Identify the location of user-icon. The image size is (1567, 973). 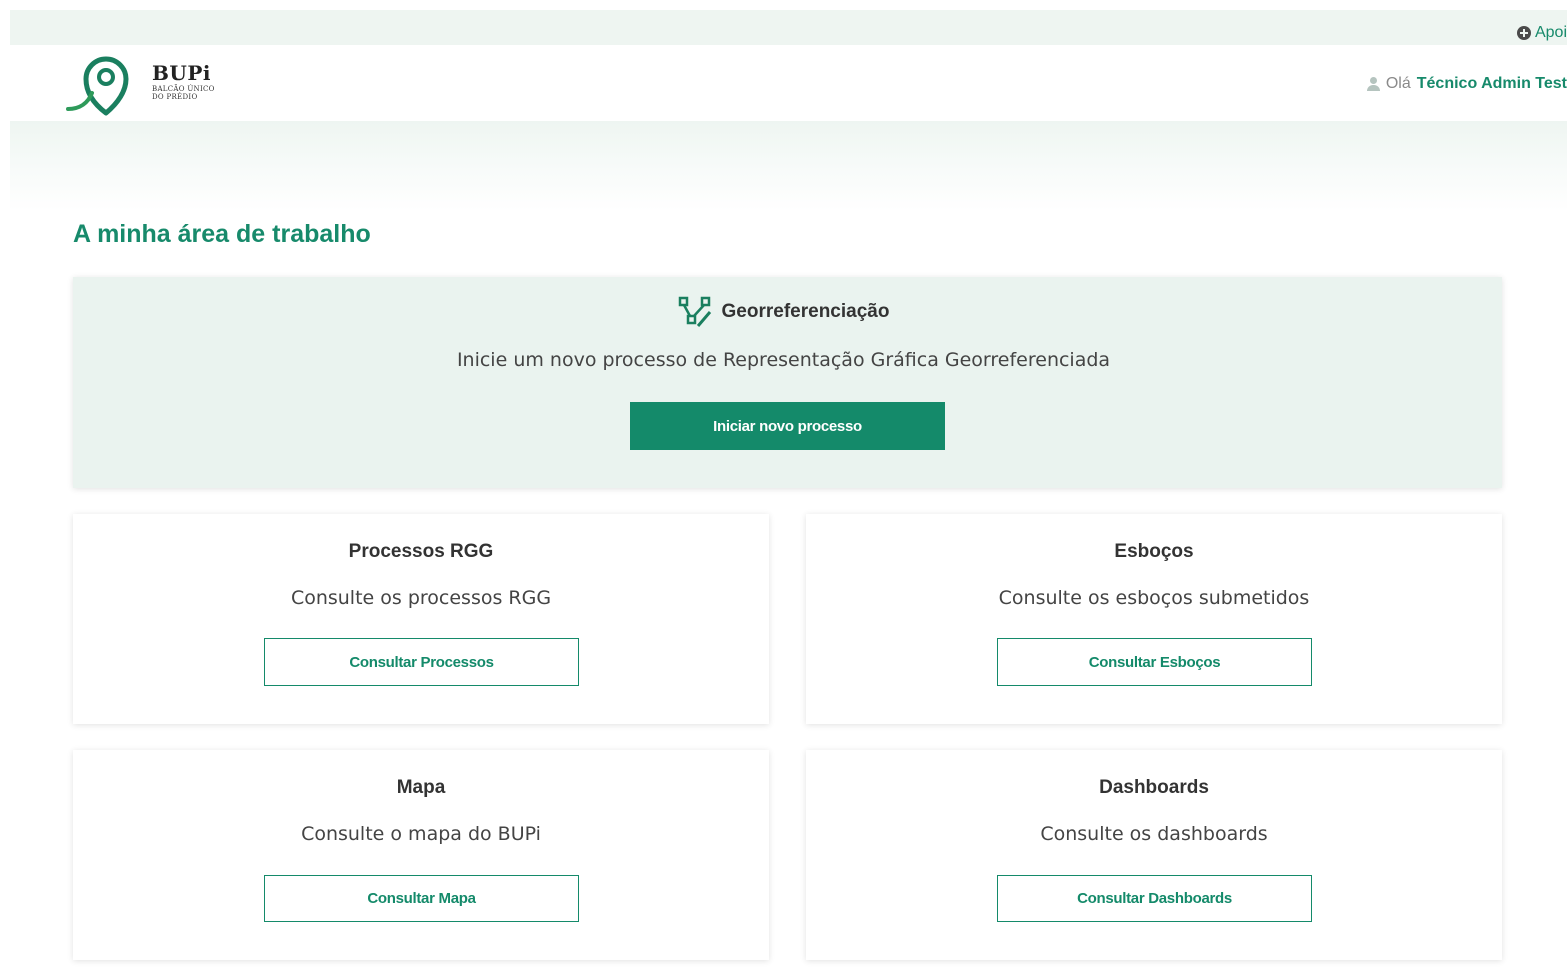
(1373, 84).